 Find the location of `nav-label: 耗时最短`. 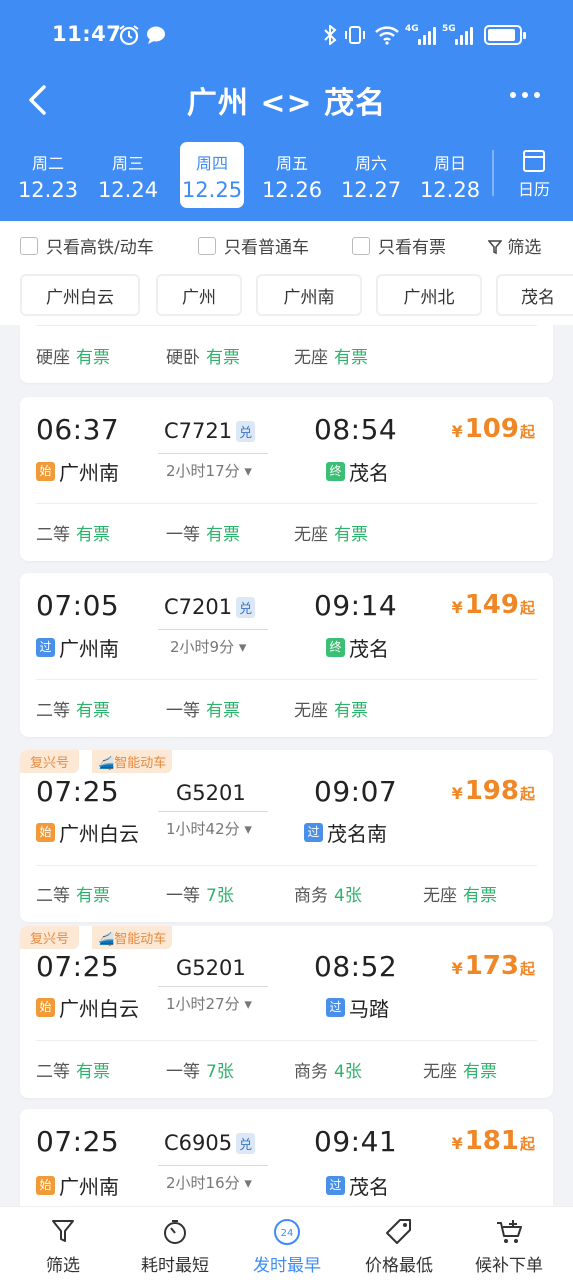

nav-label: 耗时最短 is located at coordinates (175, 1266).